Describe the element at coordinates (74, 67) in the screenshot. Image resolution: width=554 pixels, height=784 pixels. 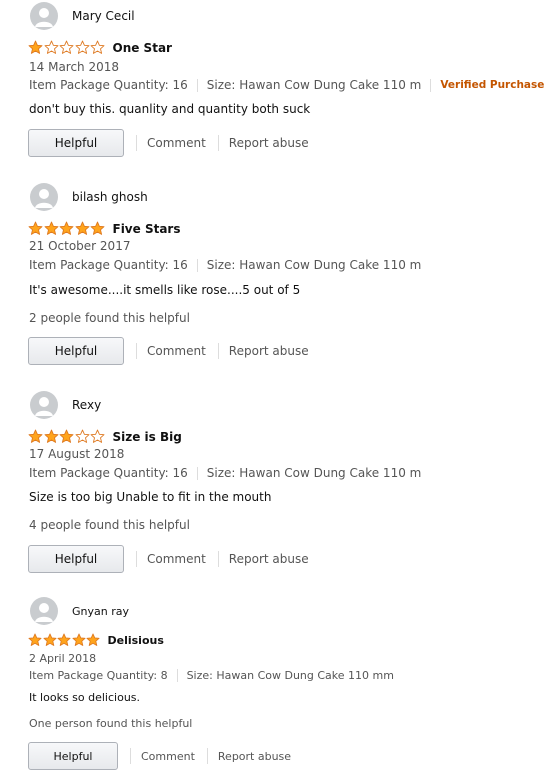
I see `review-date: 14 March 2018` at that location.